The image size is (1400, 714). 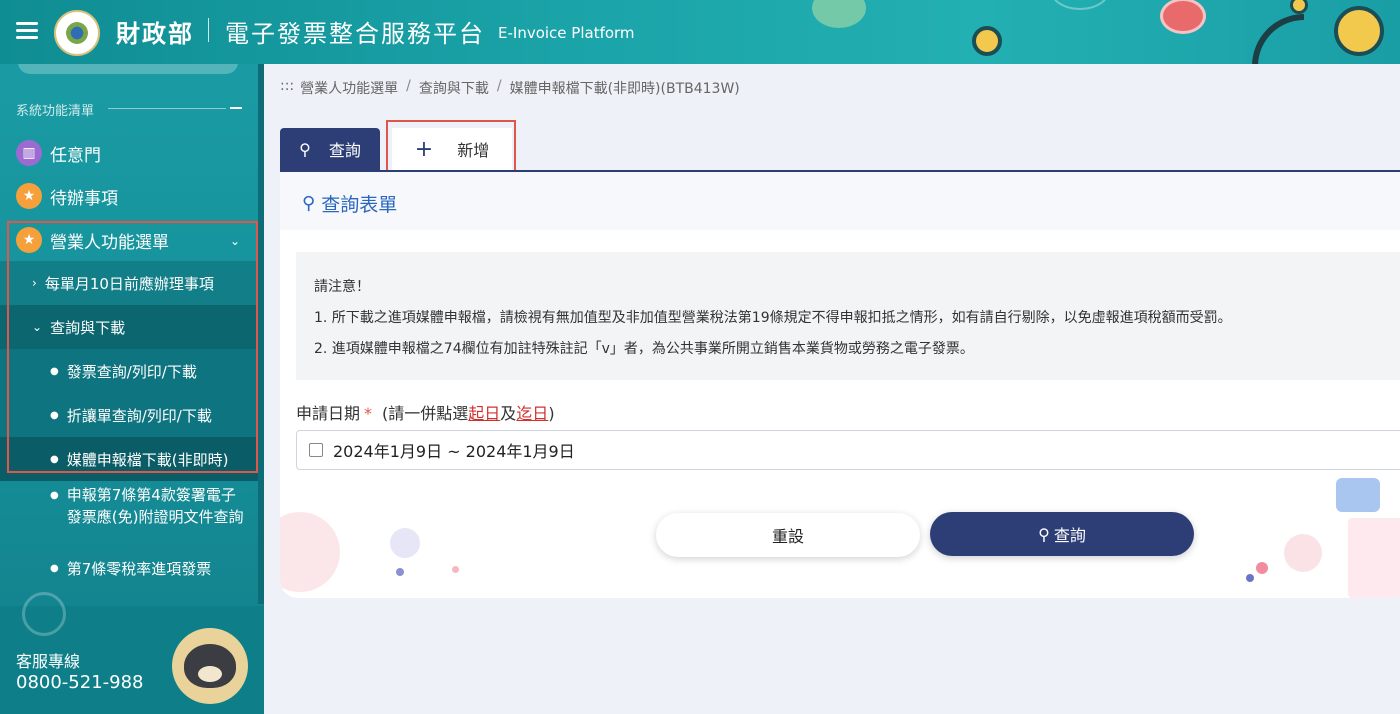 I want to click on sidebar-item-todo: ★ 待辦事項, so click(x=67, y=196).